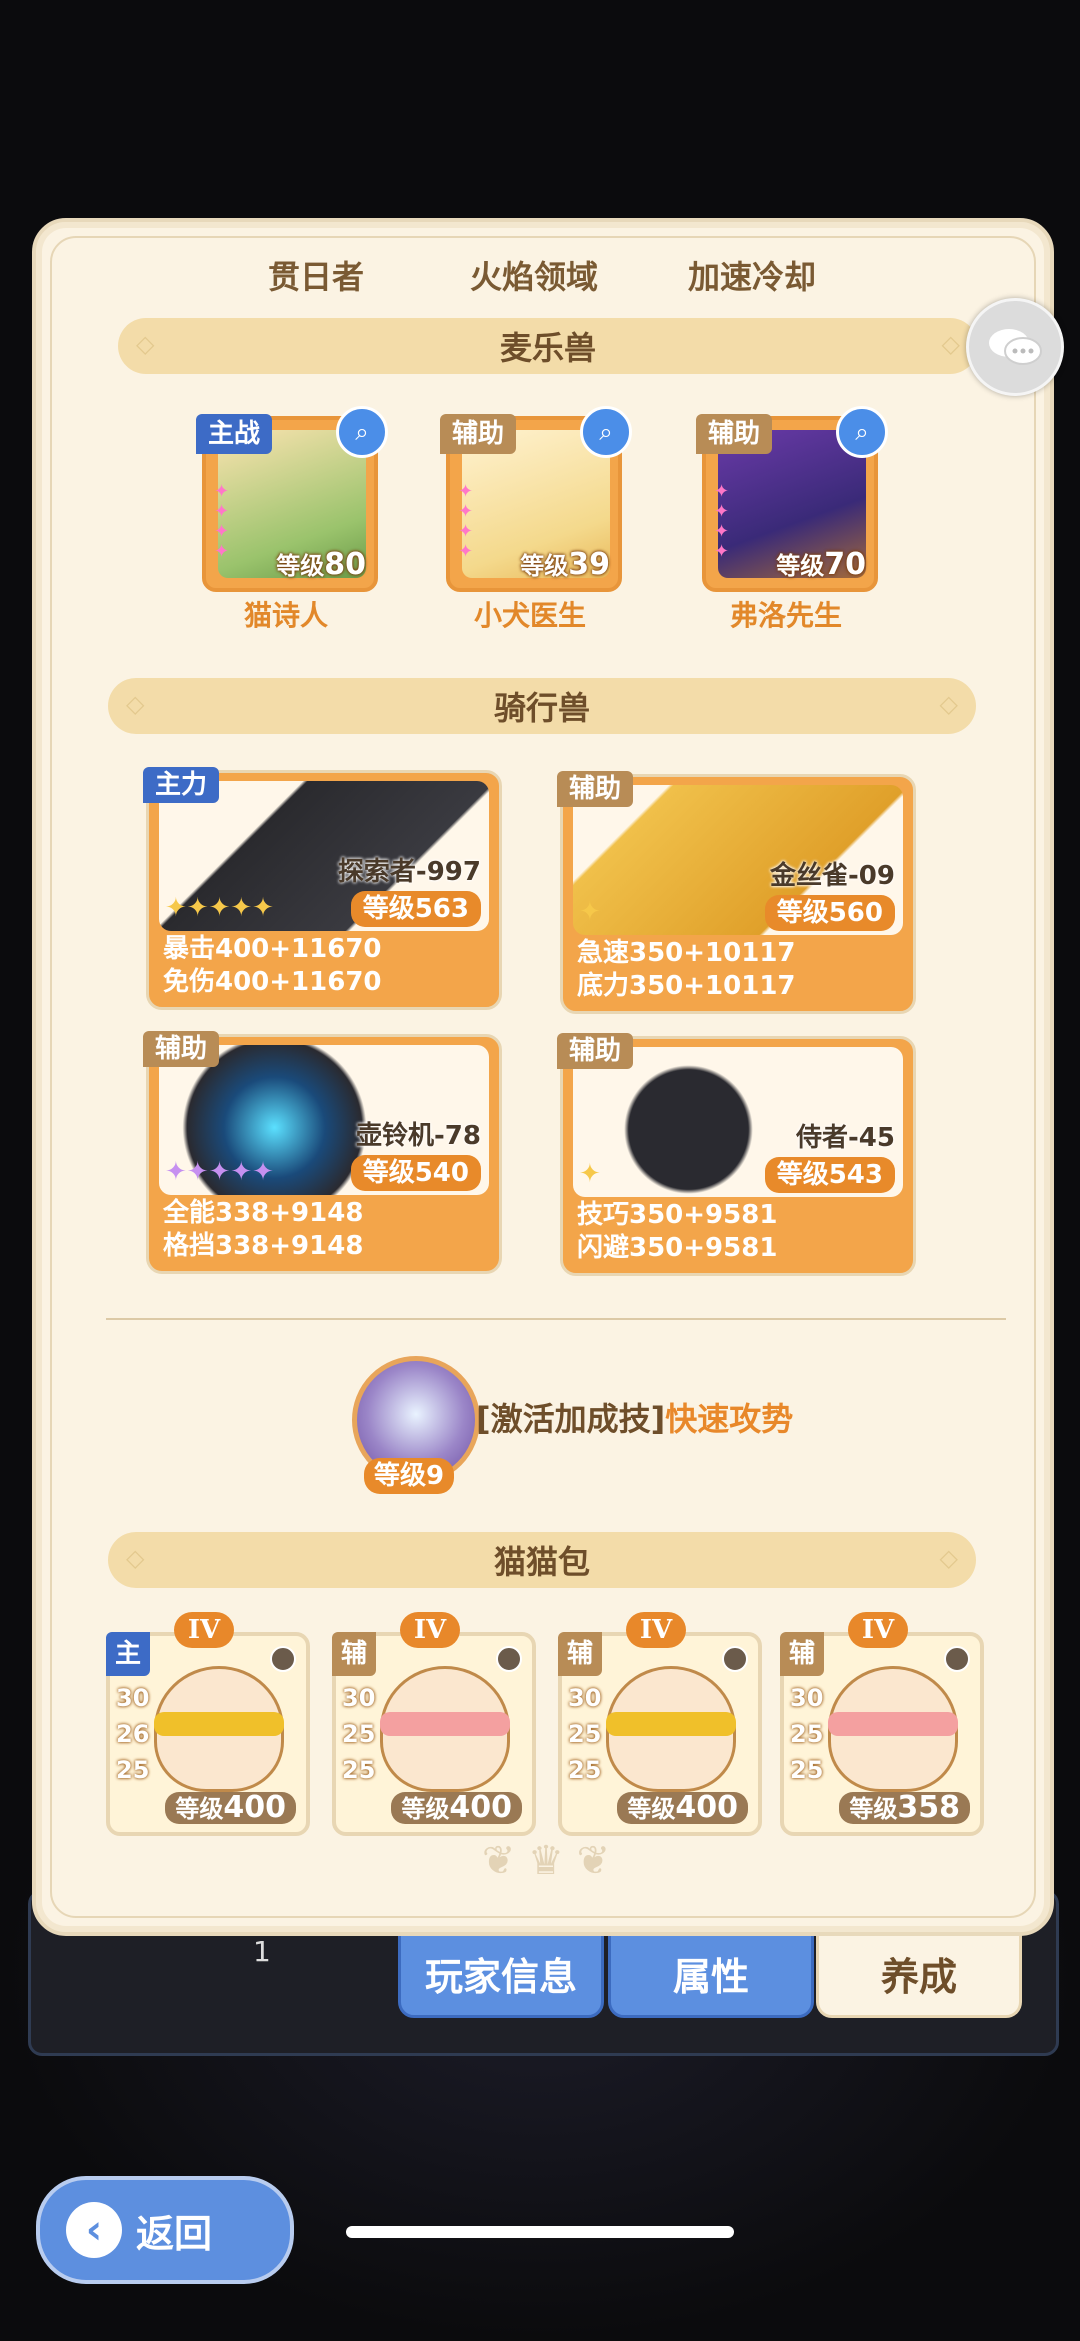 This screenshot has height=2341, width=1080. I want to click on mount-level: 等级540, so click(415, 1173).